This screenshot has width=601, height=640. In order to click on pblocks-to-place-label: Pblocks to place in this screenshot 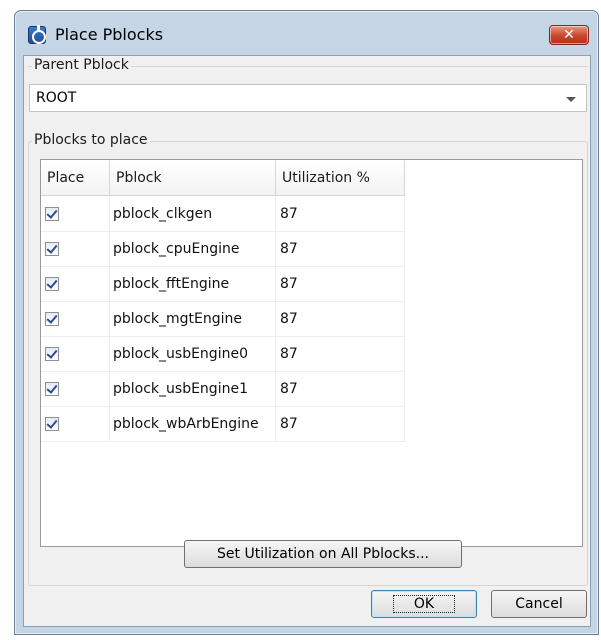, I will do `click(91, 140)`.